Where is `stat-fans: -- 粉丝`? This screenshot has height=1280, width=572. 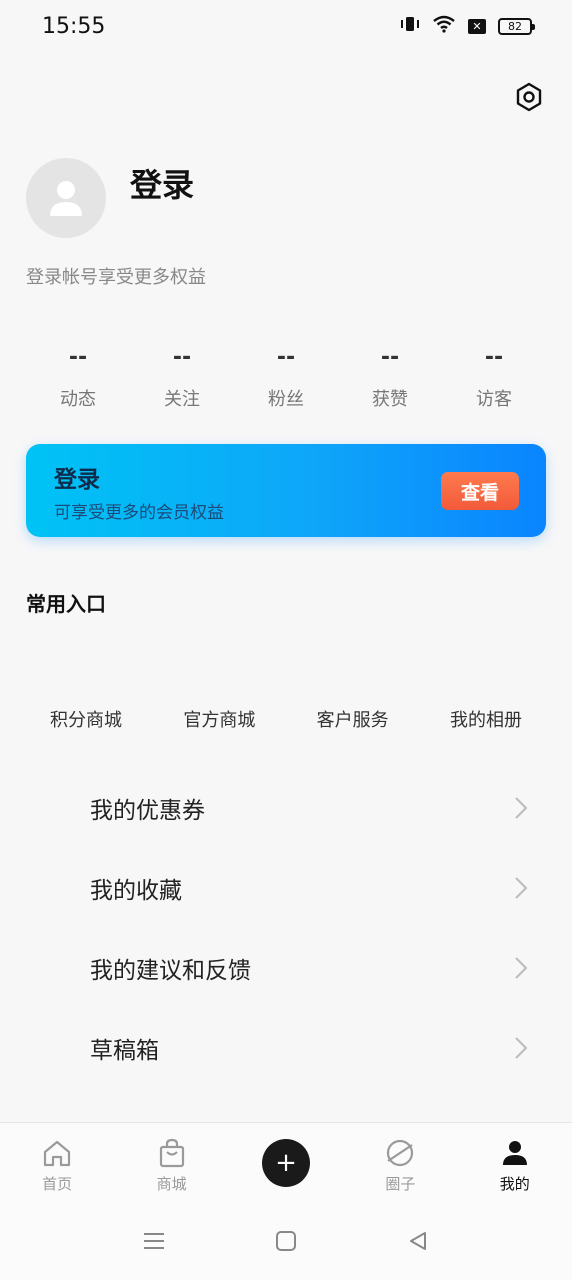 stat-fans: -- 粉丝 is located at coordinates (286, 378).